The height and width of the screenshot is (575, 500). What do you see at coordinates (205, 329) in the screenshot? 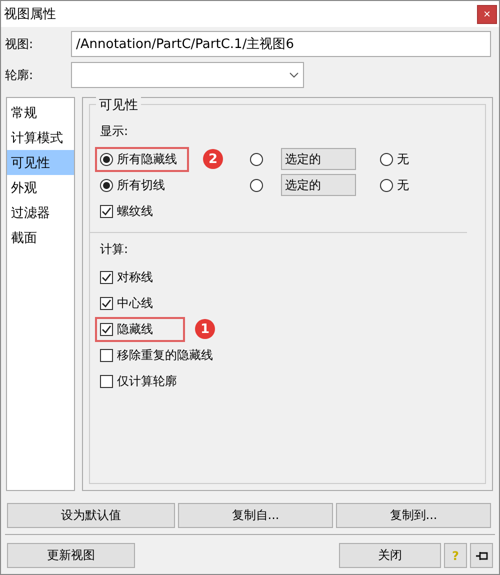
I see `callout-badge: 1` at bounding box center [205, 329].